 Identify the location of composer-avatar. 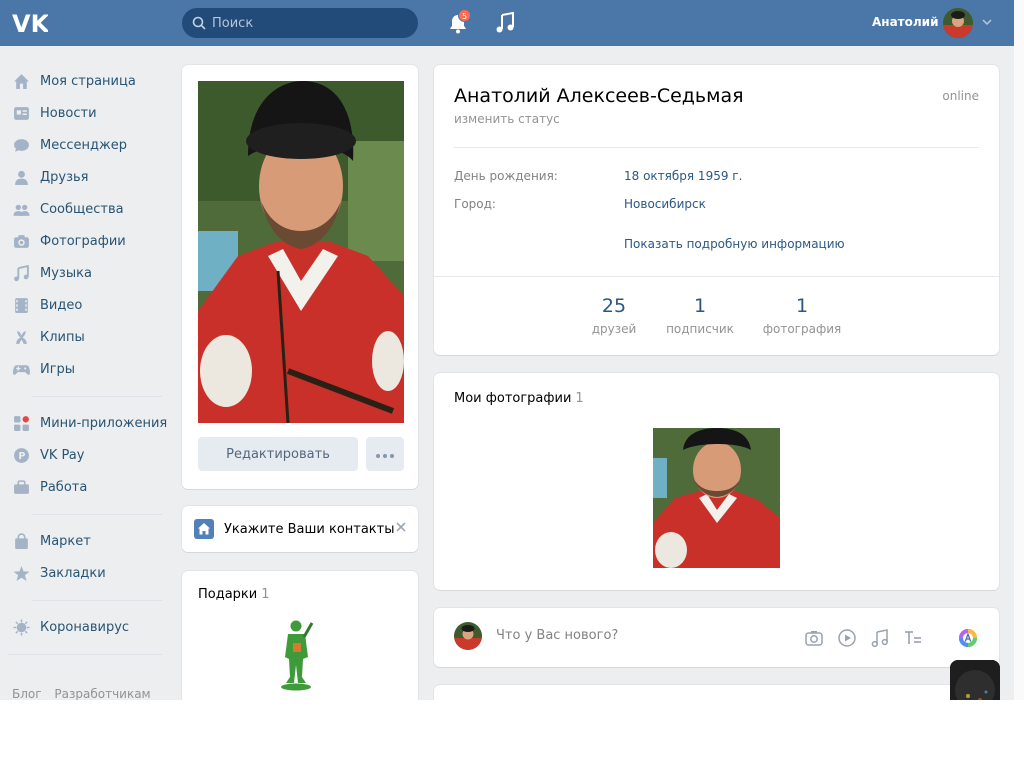
(468, 636).